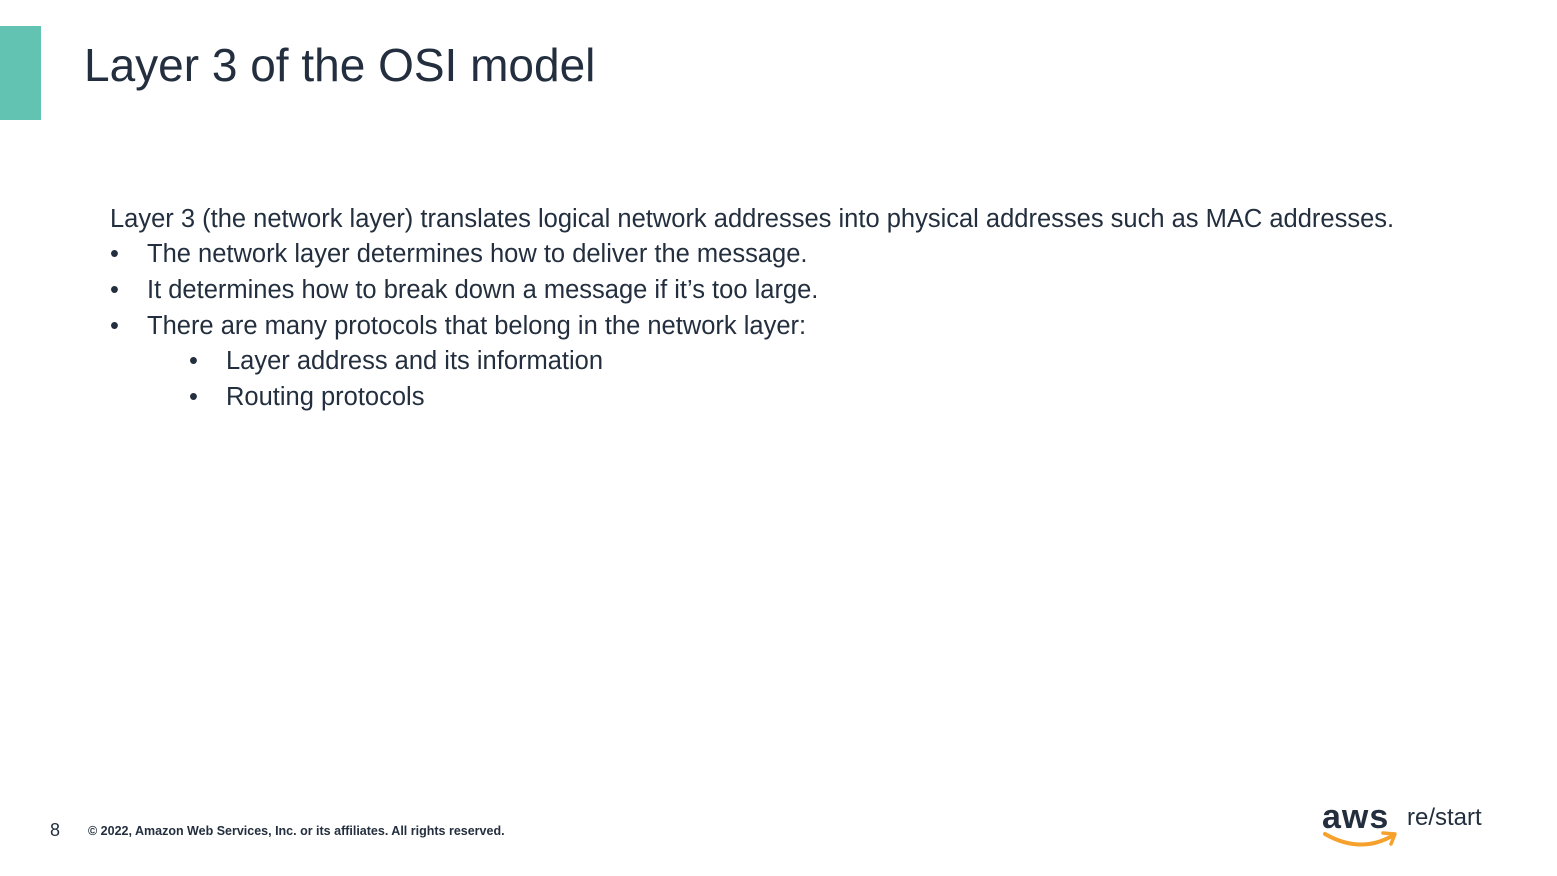 The height and width of the screenshot is (876, 1557). I want to click on restart-wordmark: re/start, so click(1444, 817).